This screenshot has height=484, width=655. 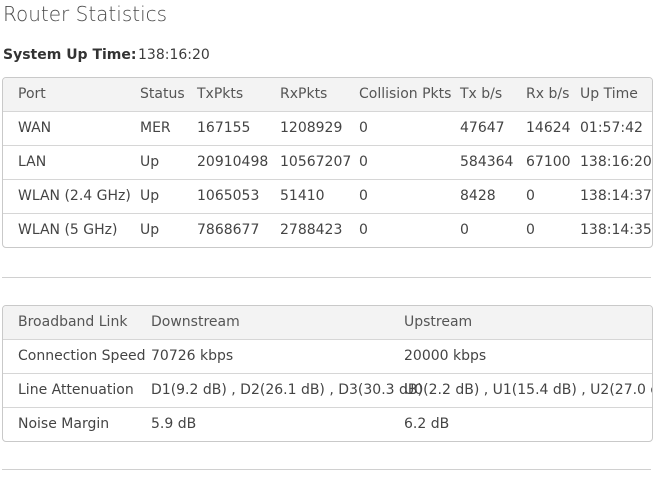 I want to click on header-tx-bps: Tx b/s, so click(x=481, y=94).